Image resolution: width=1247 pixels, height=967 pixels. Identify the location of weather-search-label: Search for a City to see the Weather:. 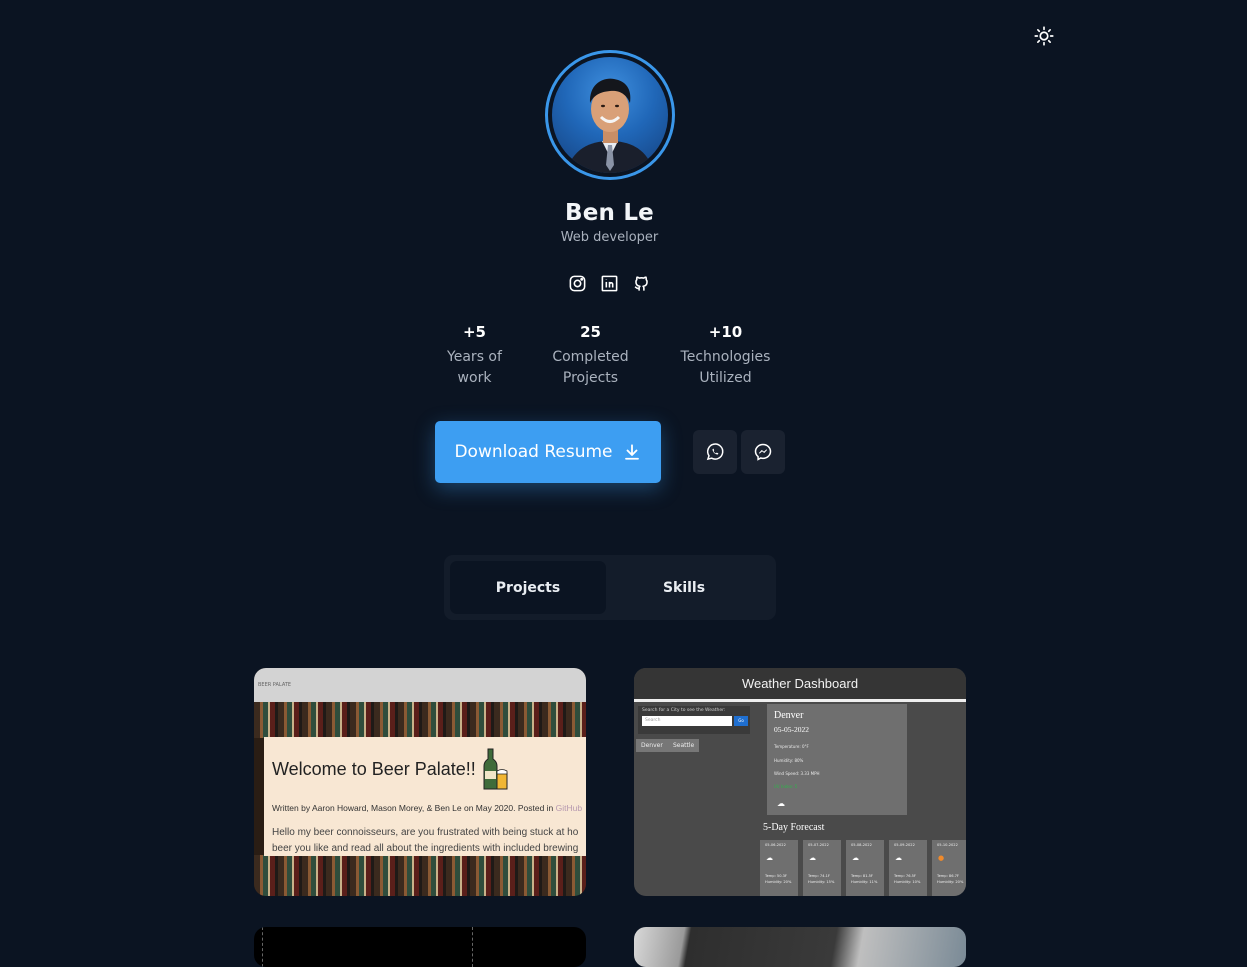
(684, 710).